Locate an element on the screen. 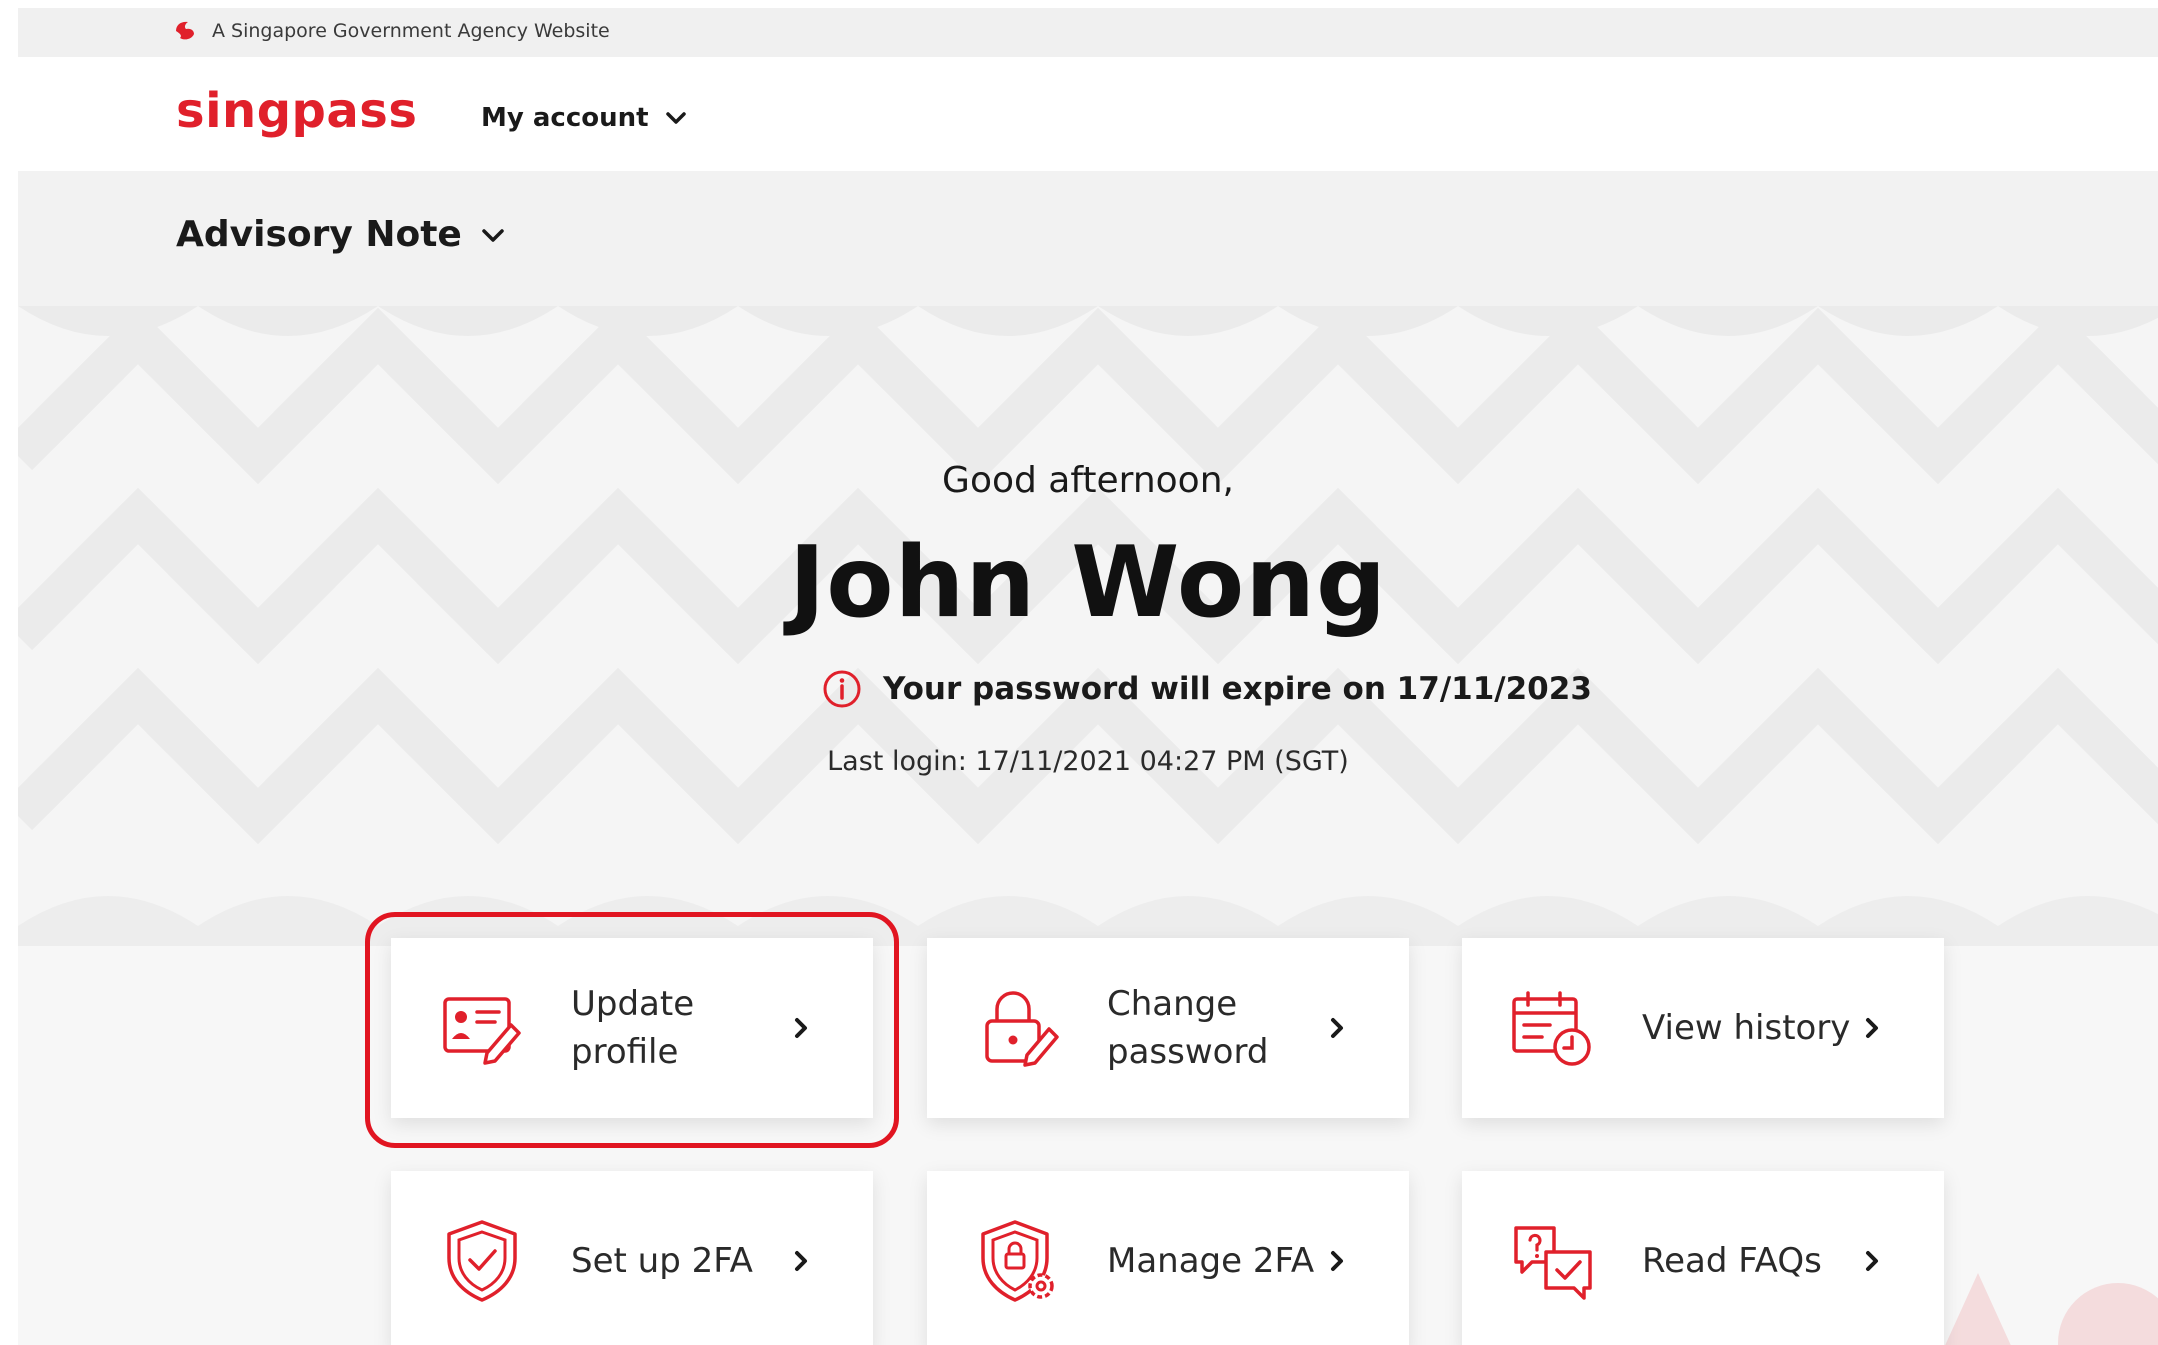 The height and width of the screenshot is (1345, 2158). last-login-text: Last login: 17/11/2021 04:27 PM (SGT) is located at coordinates (1088, 761).